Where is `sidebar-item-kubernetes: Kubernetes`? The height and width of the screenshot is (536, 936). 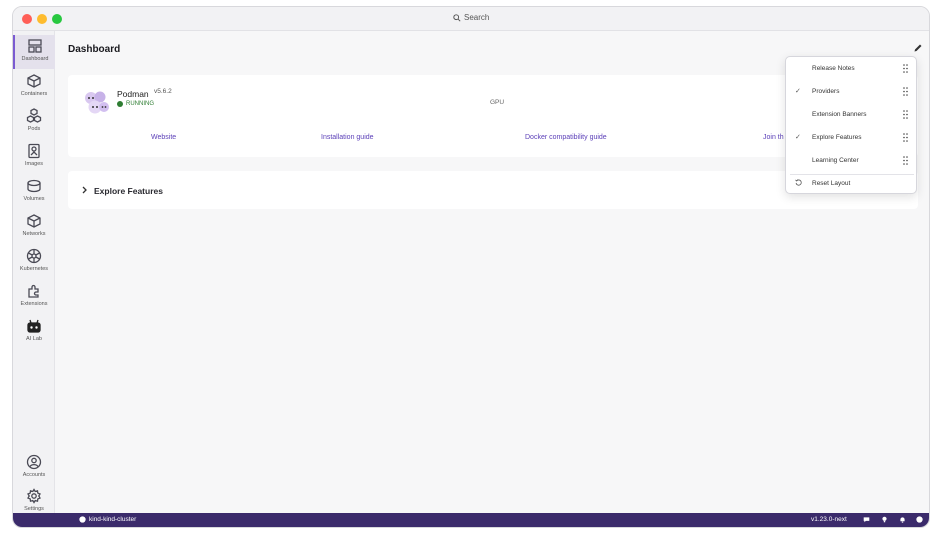 sidebar-item-kubernetes: Kubernetes is located at coordinates (34, 262).